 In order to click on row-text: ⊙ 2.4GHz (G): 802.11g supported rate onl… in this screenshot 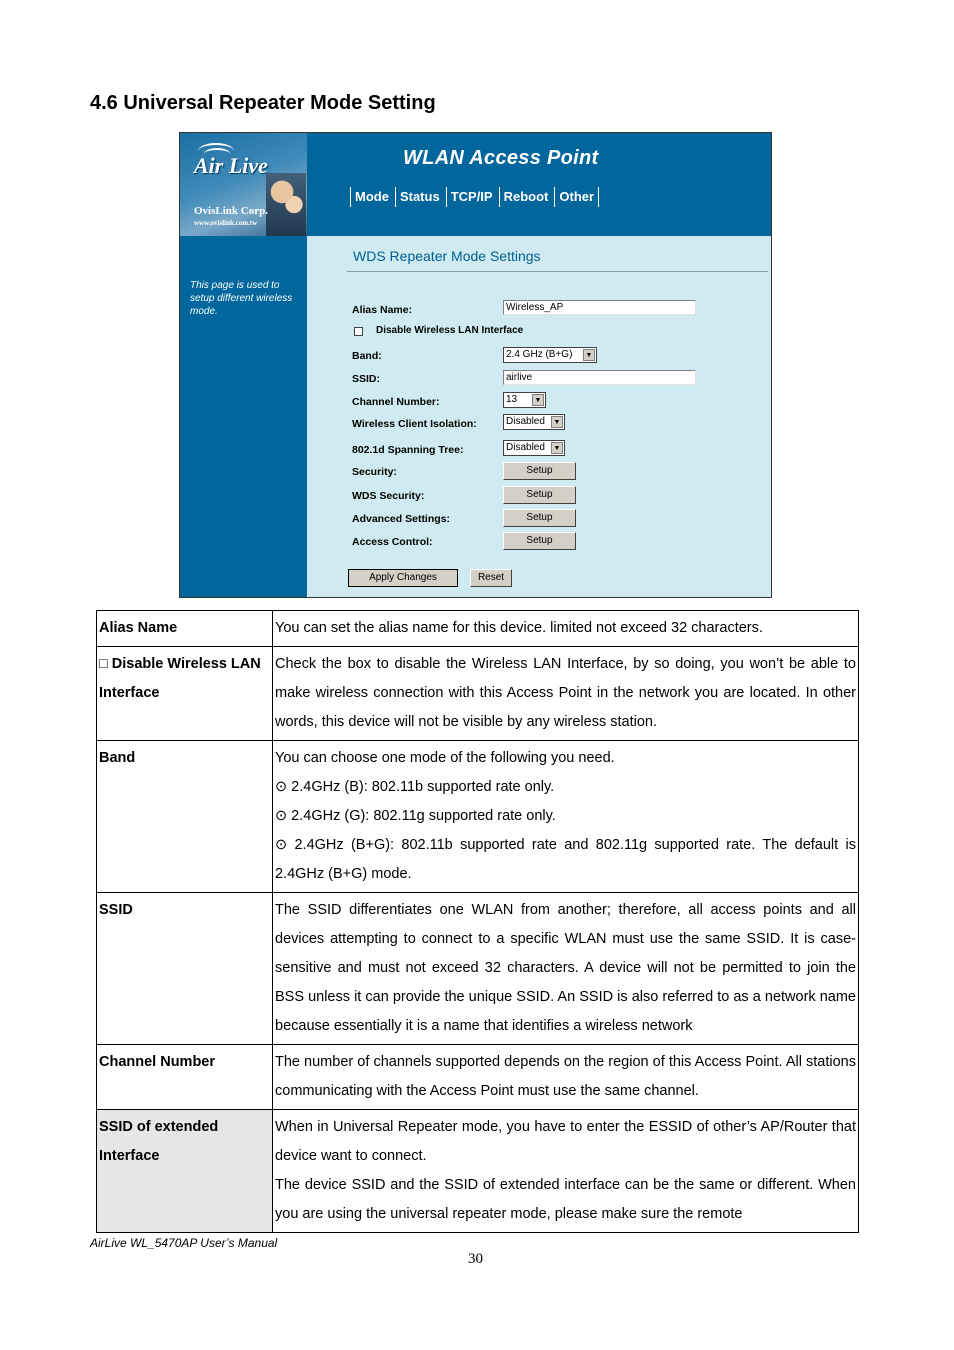, I will do `click(415, 816)`.